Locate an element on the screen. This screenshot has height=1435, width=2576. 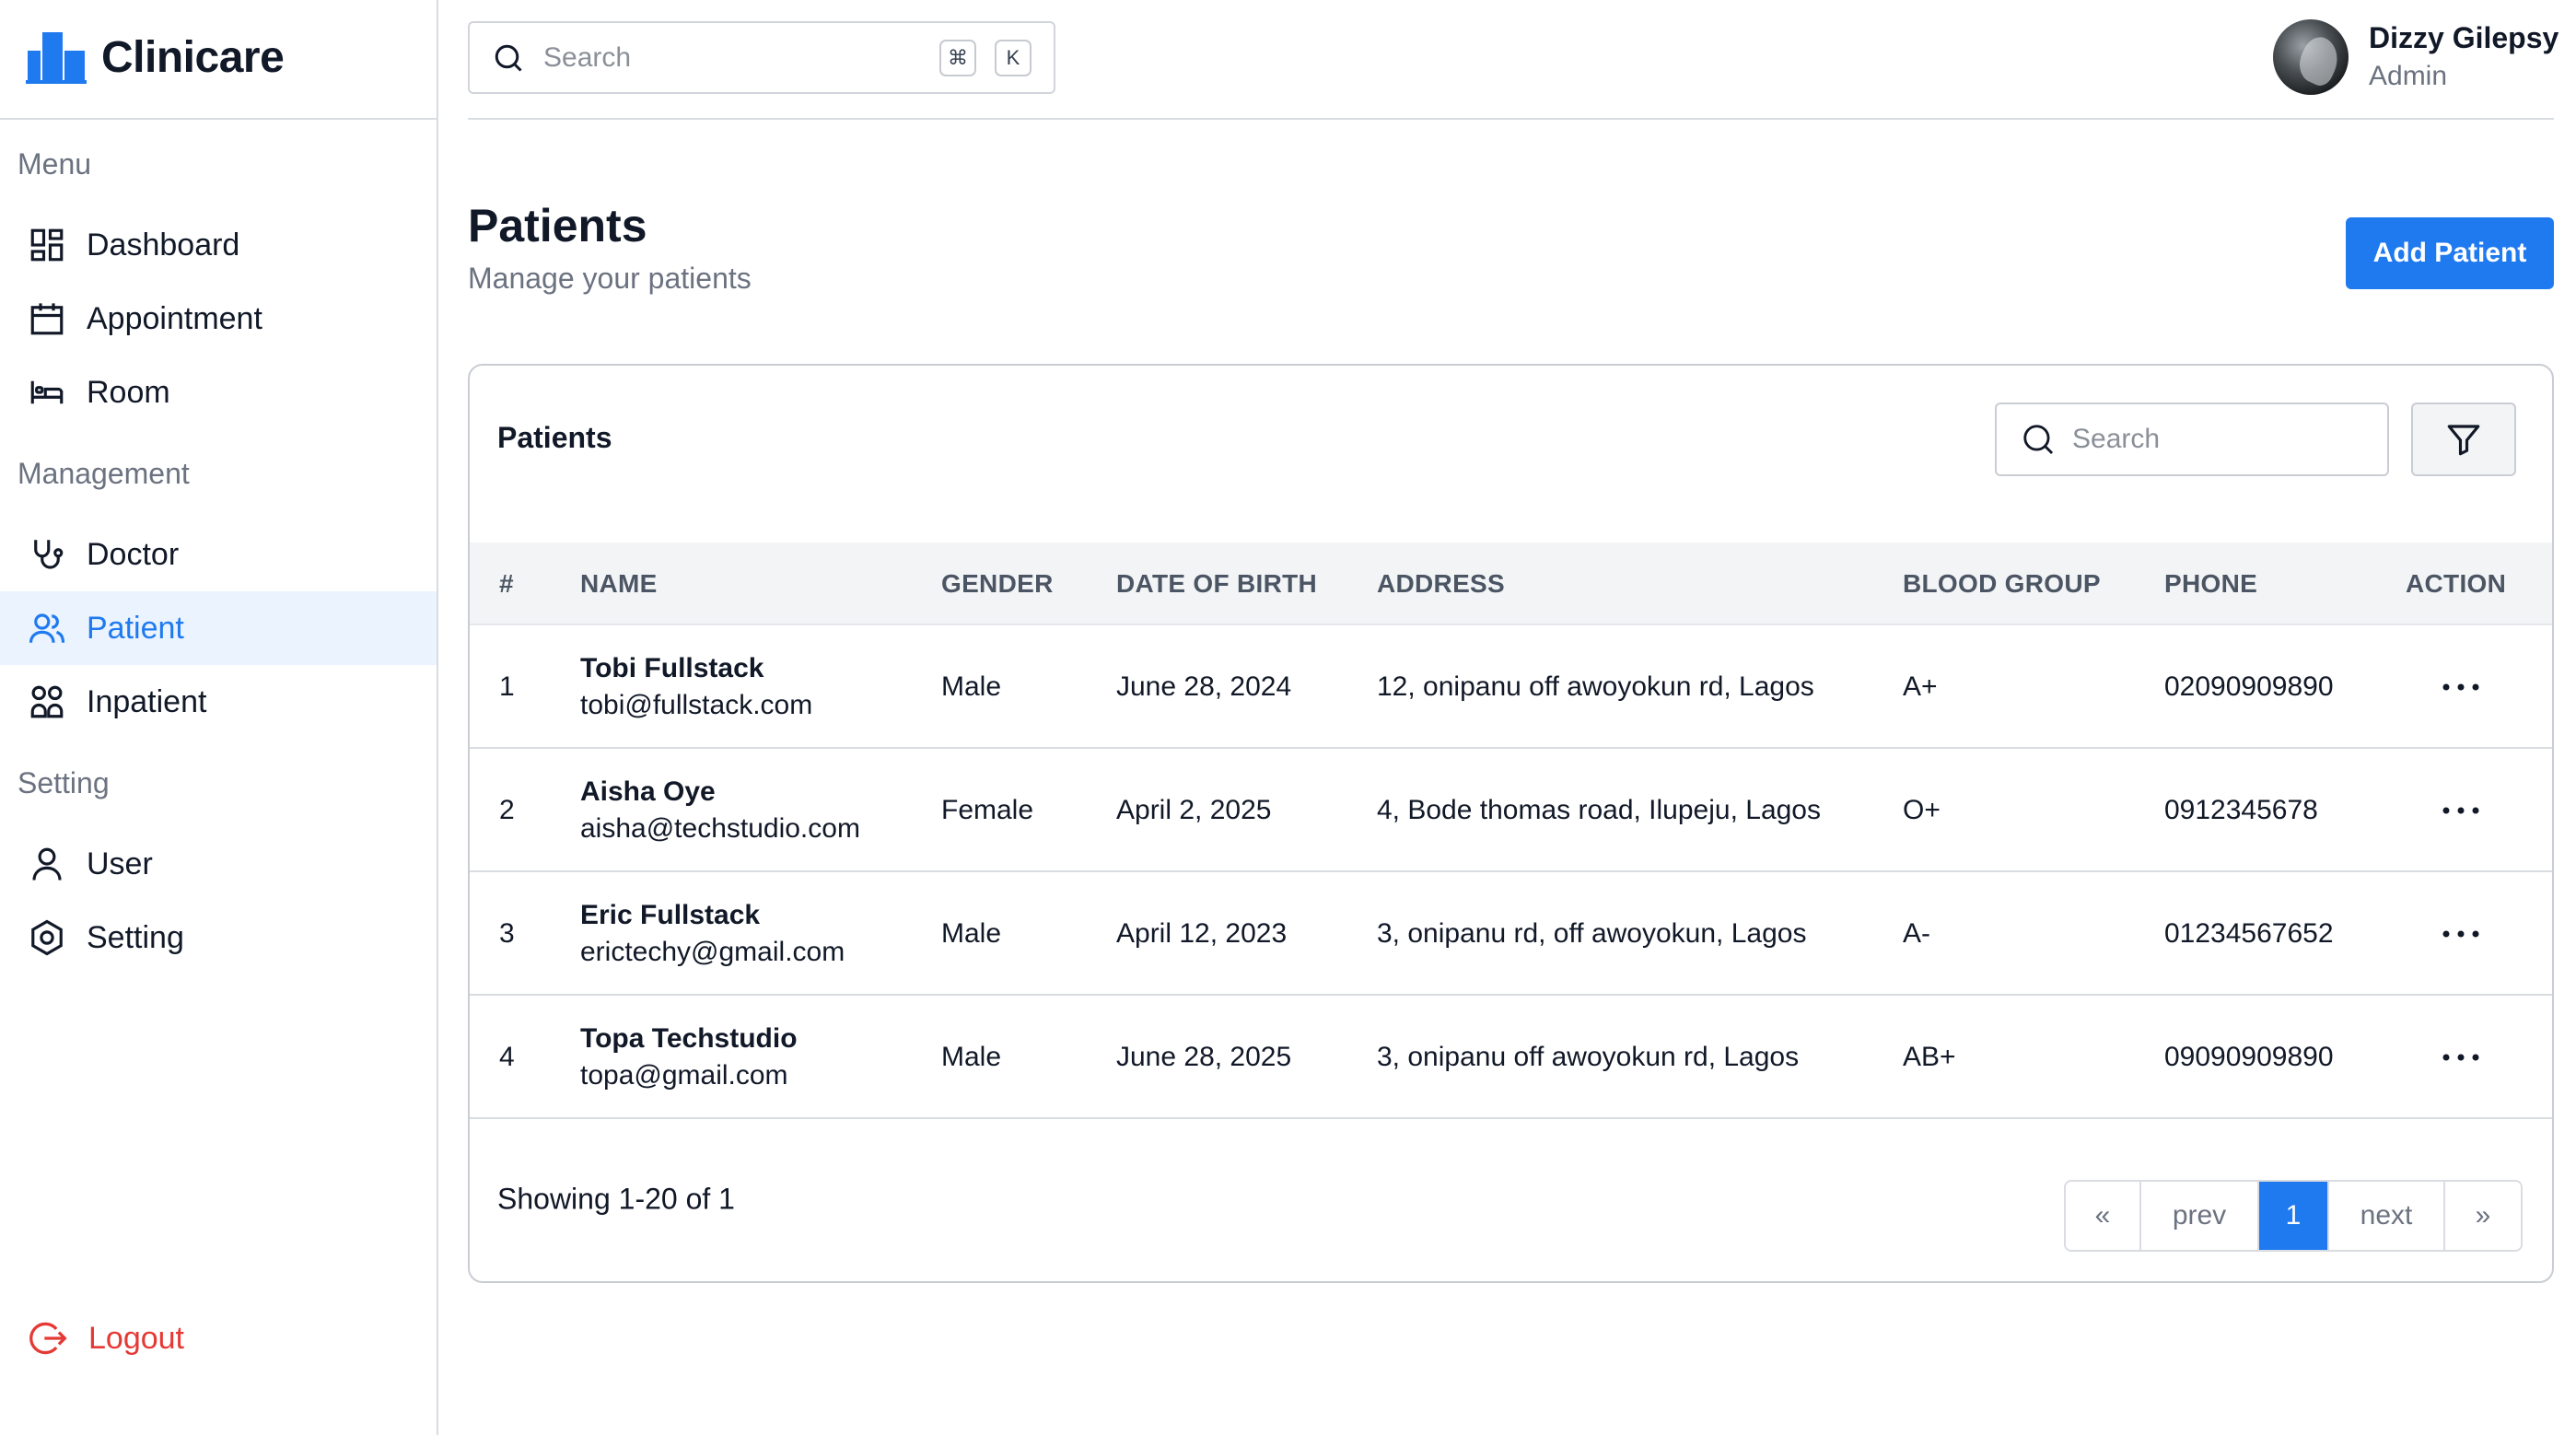
pagination-prev-button: prev is located at coordinates (2200, 1216).